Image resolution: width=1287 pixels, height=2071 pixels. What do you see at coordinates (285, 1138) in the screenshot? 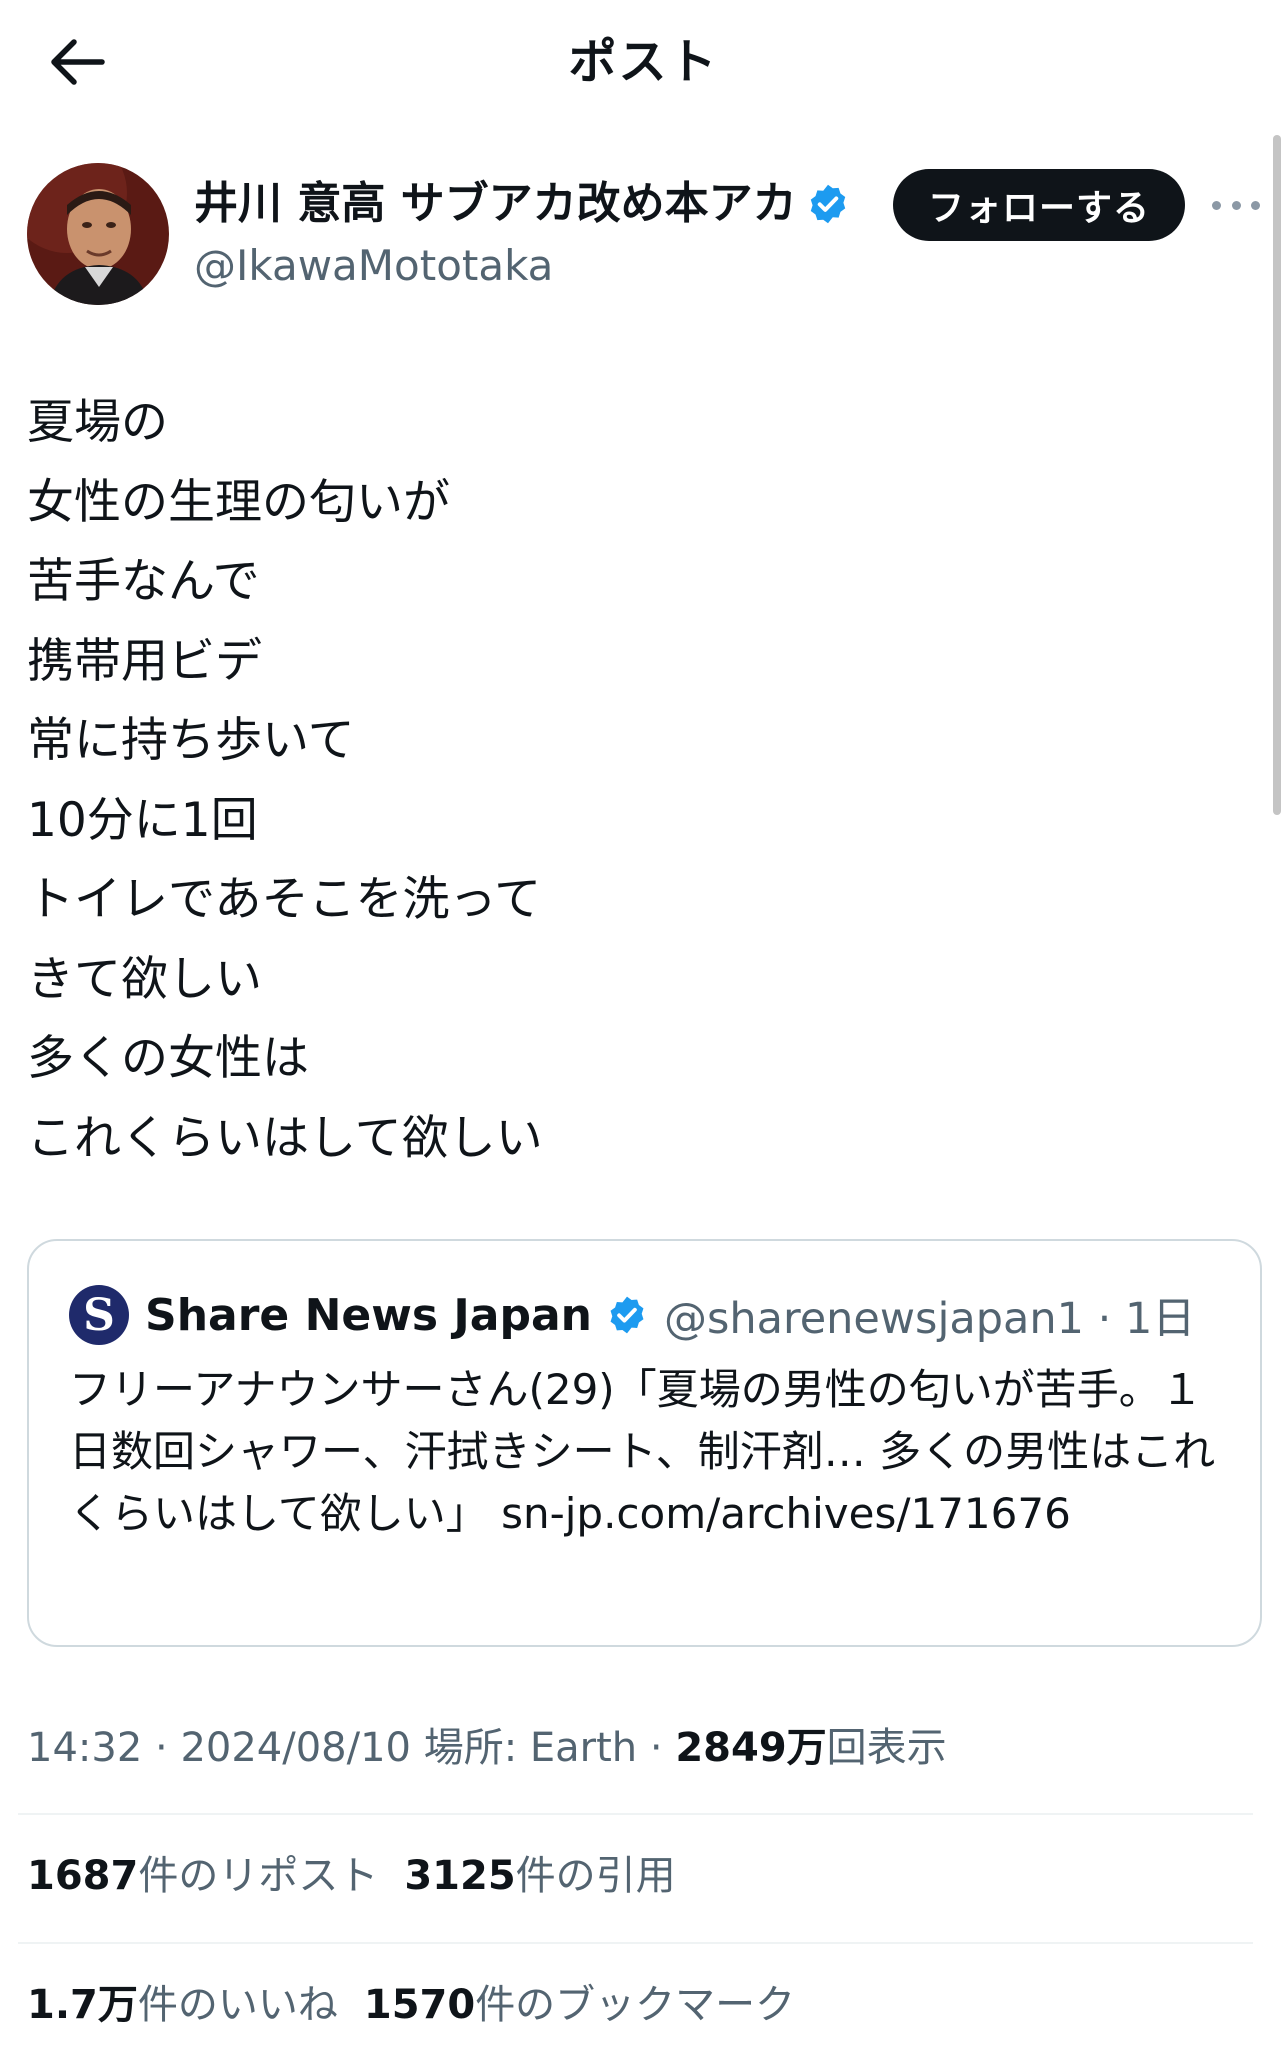
I see `post-text-line: これくらいはして欲しい` at bounding box center [285, 1138].